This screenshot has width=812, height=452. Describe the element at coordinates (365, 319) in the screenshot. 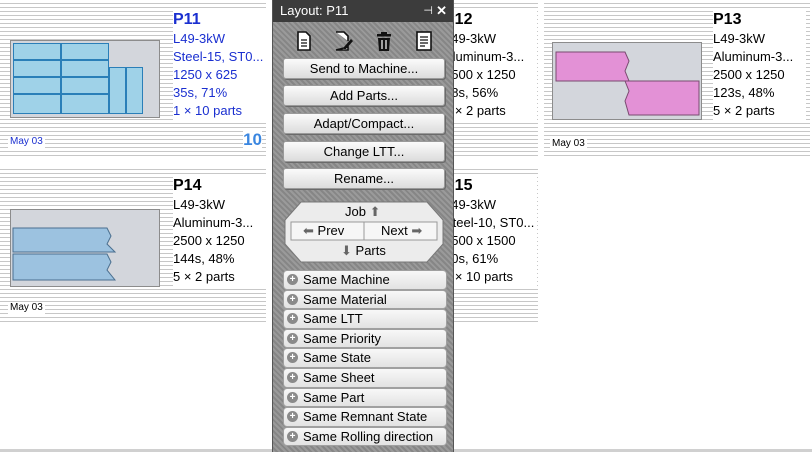

I see `filter-same-ltt: + Same LTT` at that location.